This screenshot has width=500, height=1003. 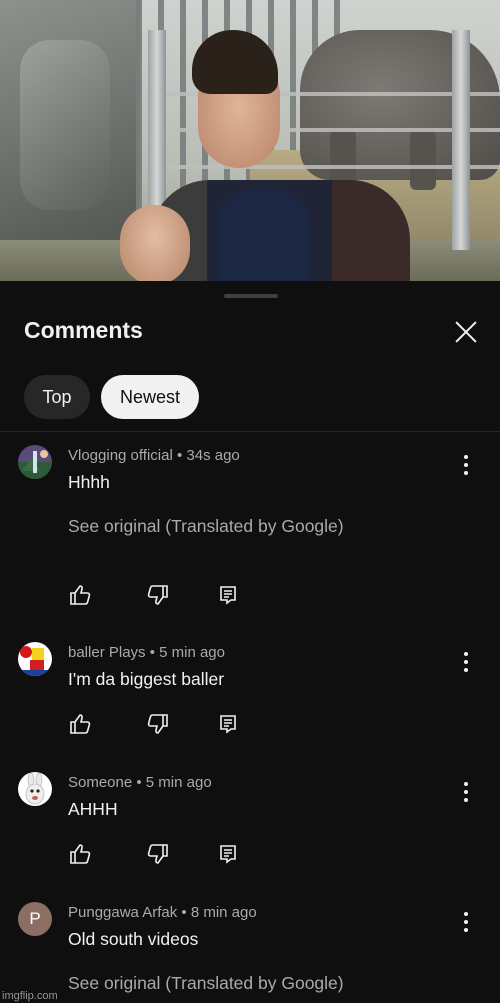 What do you see at coordinates (65, 125) in the screenshot?
I see `rock-detail` at bounding box center [65, 125].